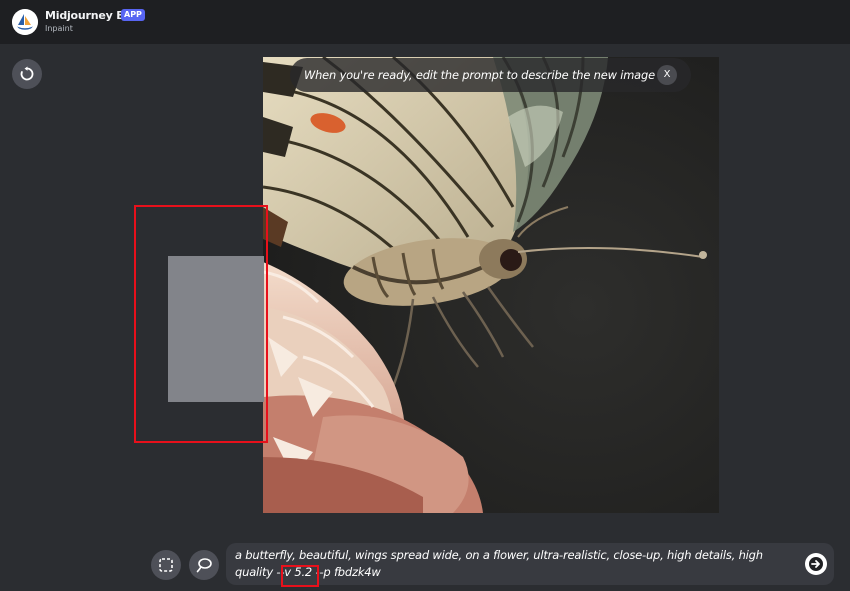  Describe the element at coordinates (425, 22) in the screenshot. I see `header-bar: Midjourney Bot APP Inpaint` at that location.